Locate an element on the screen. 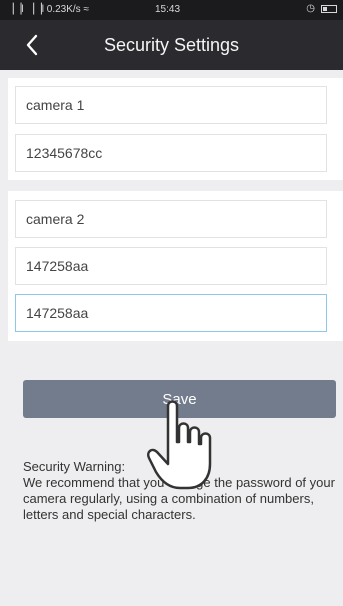  hand-pointer-icon is located at coordinates (179, 445).